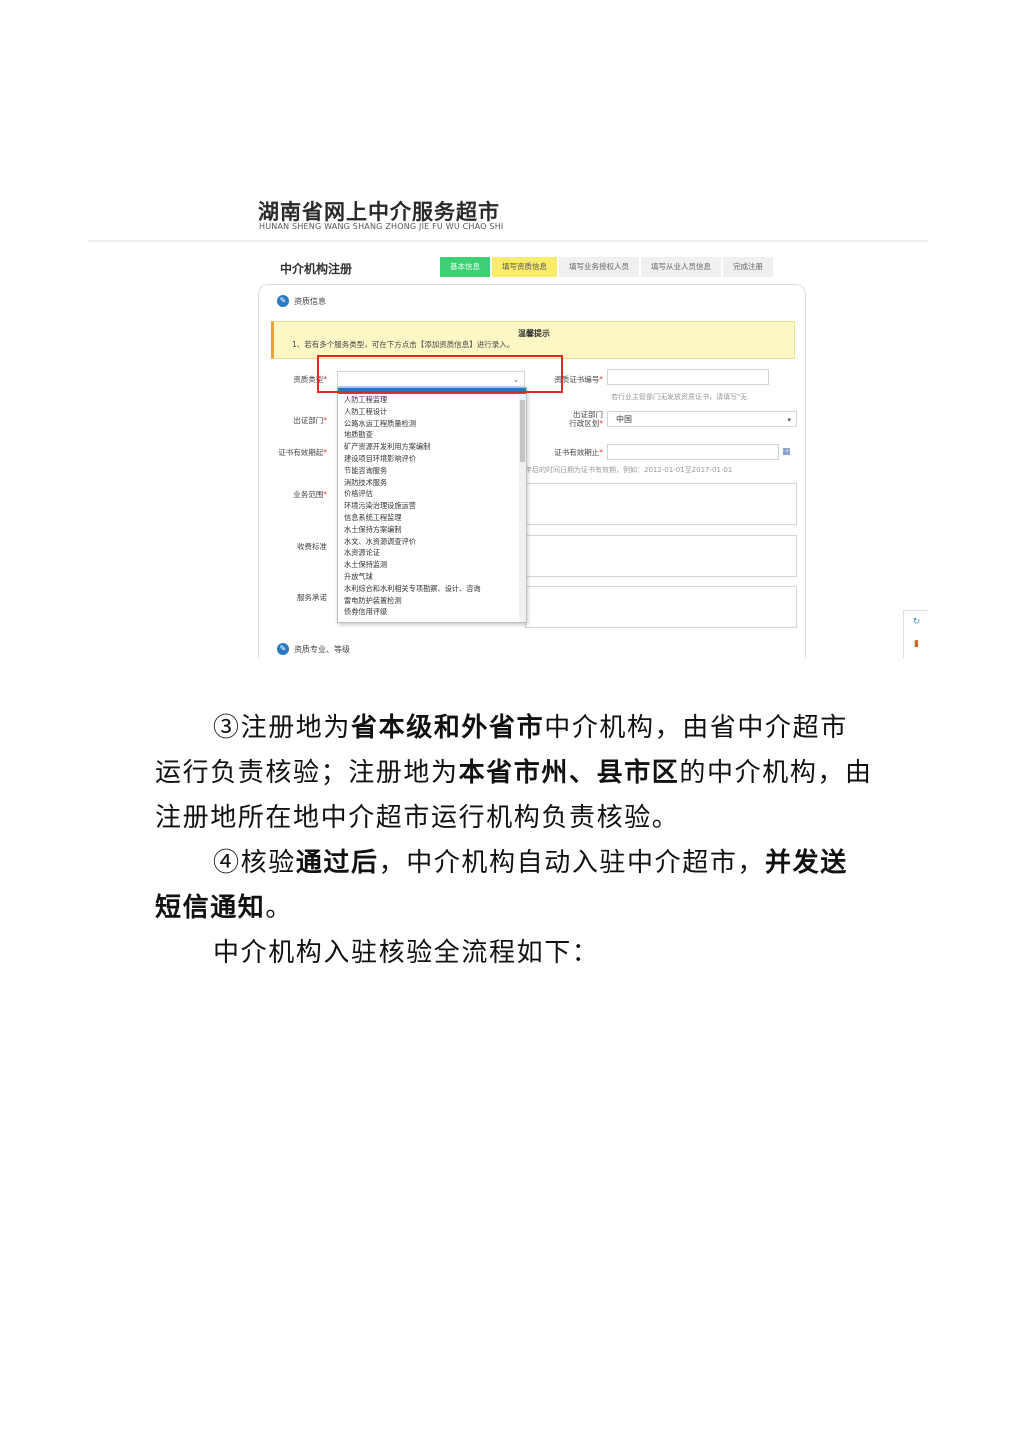 Image resolution: width=1024 pixels, height=1448 pixels. What do you see at coordinates (432, 518) in the screenshot?
I see `dropdown-option: 信息系统工程监理` at bounding box center [432, 518].